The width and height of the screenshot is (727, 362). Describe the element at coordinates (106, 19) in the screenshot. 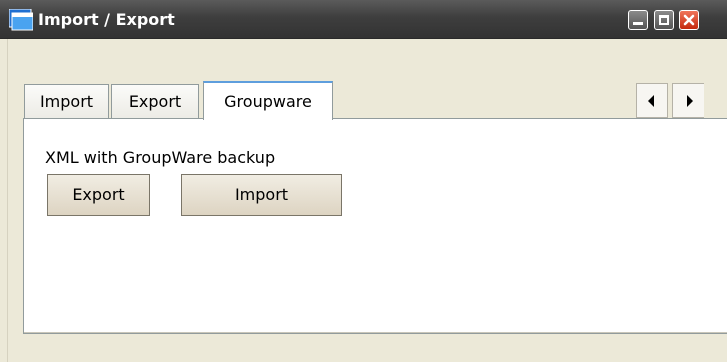

I see `window-title: Import / Export` at that location.